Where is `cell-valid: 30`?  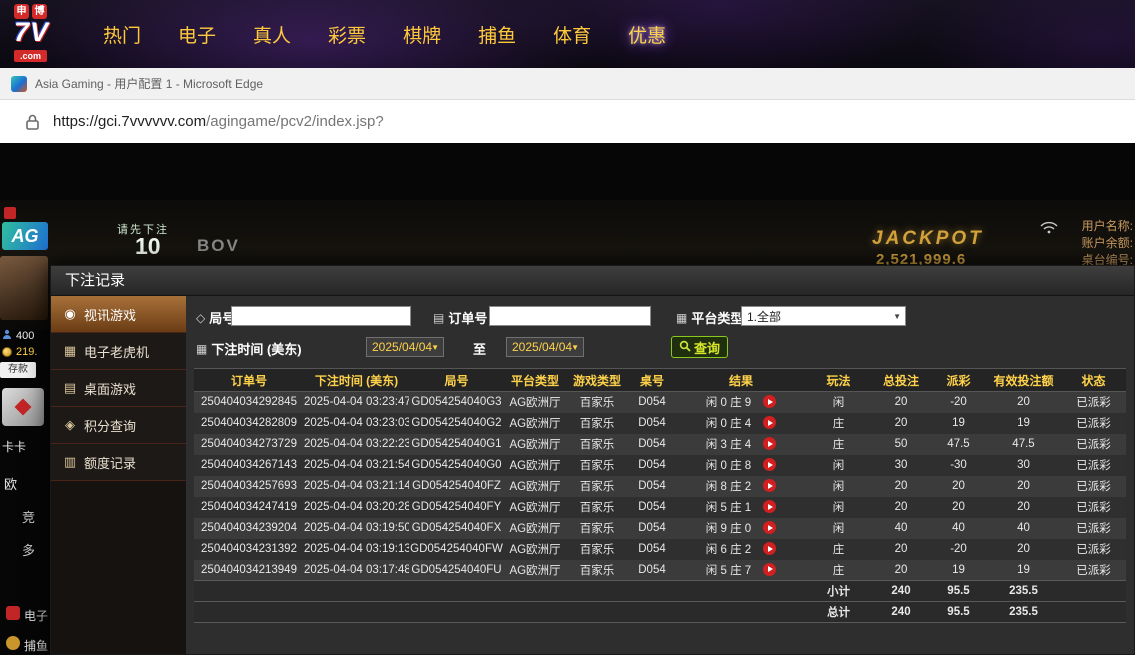 cell-valid: 30 is located at coordinates (1023, 465).